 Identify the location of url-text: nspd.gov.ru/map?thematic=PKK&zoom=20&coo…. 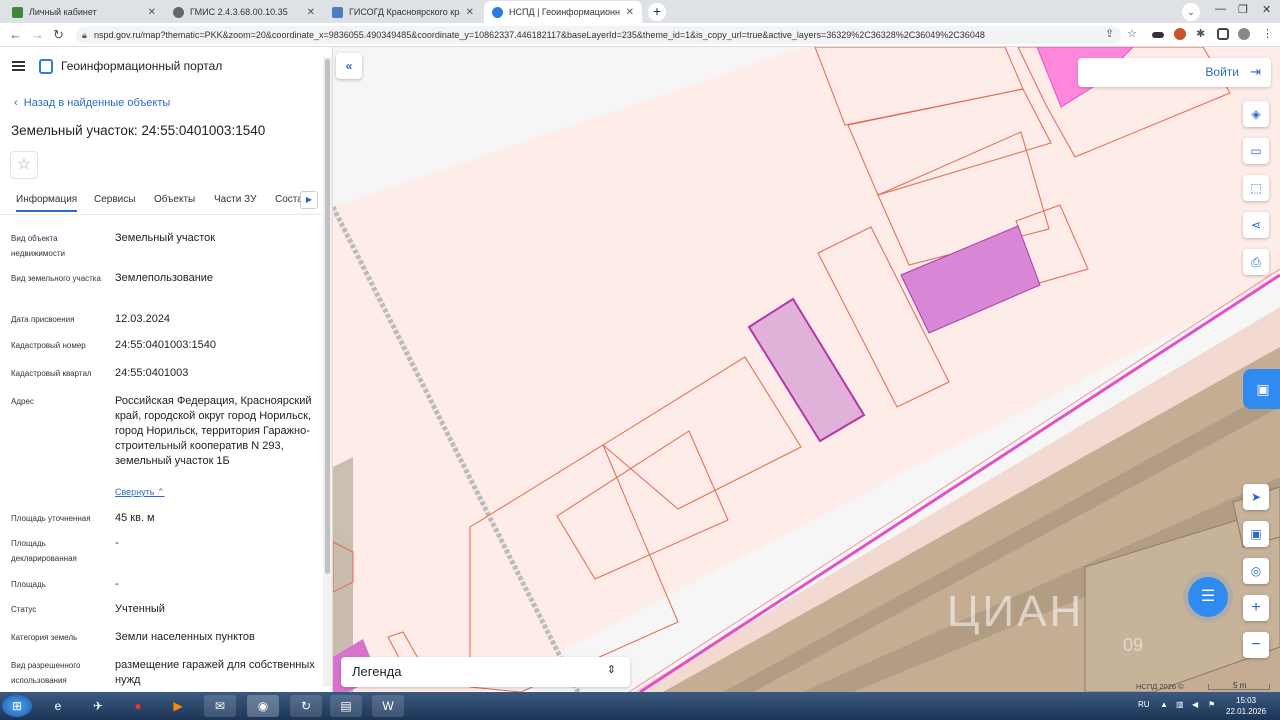
(539, 35).